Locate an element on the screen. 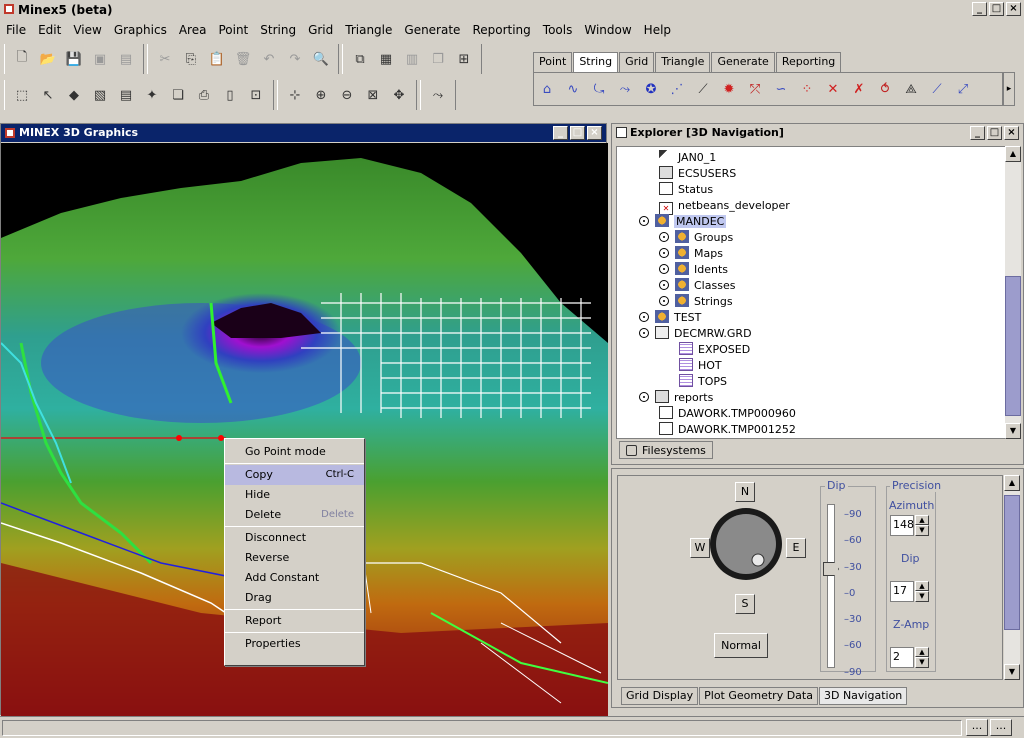  tree-node: DECMRW.GRD is located at coordinates (695, 334).